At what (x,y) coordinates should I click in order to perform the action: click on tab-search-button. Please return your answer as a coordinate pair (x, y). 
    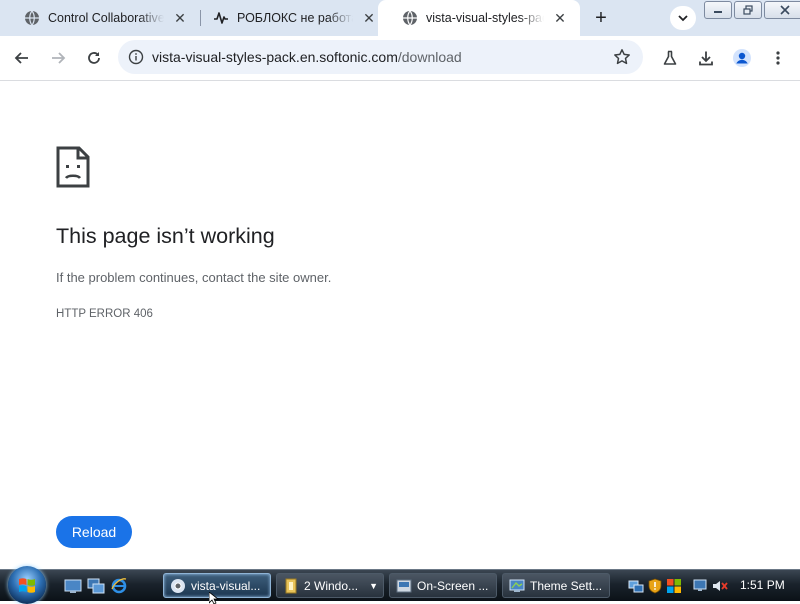
    Looking at the image, I should click on (683, 18).